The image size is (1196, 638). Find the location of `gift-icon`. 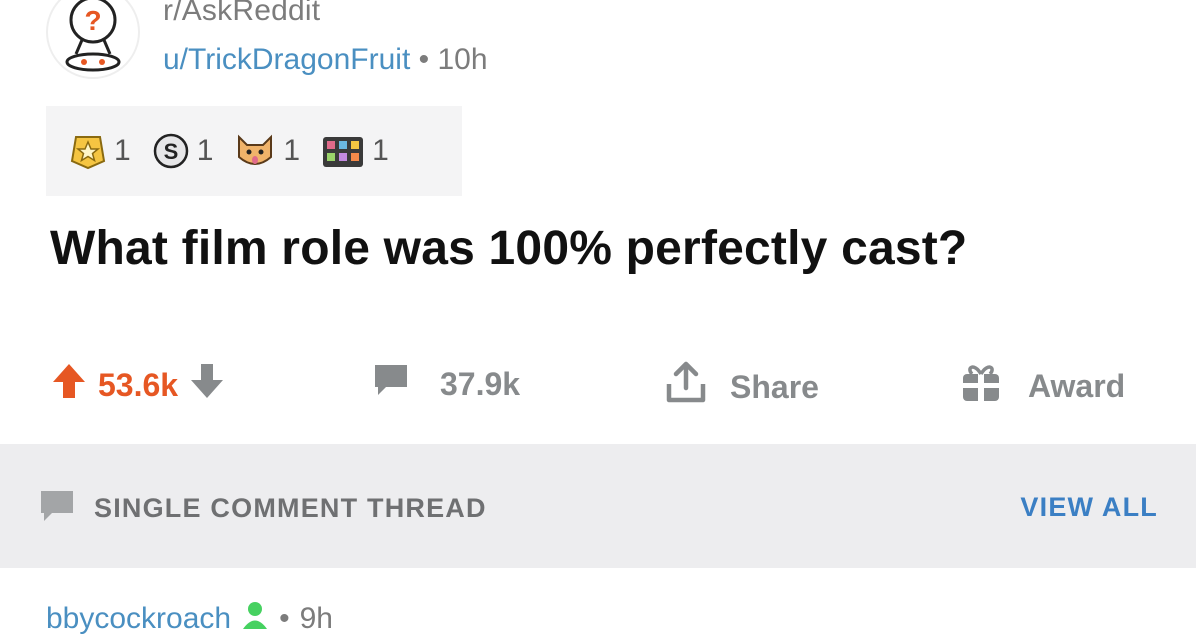

gift-icon is located at coordinates (981, 386).